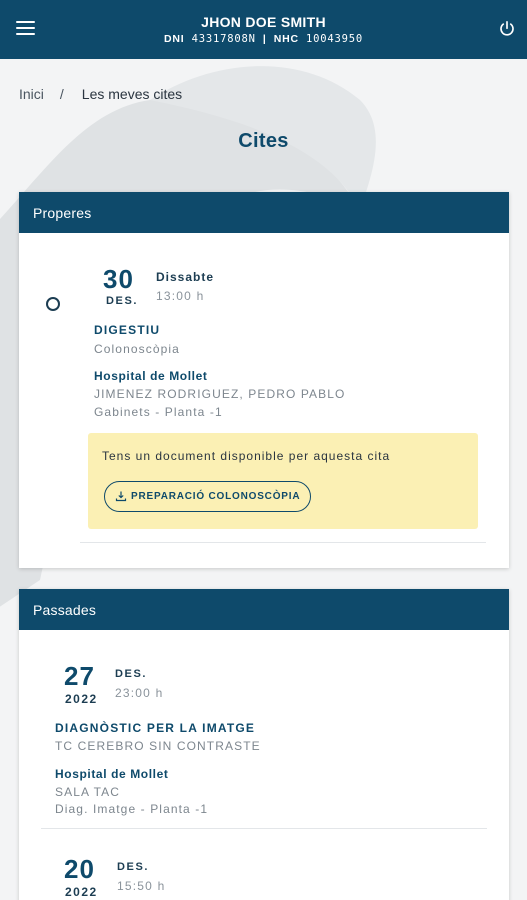 The width and height of the screenshot is (527, 900). What do you see at coordinates (139, 693) in the screenshot?
I see `past-appointment-time: 23:00 h` at bounding box center [139, 693].